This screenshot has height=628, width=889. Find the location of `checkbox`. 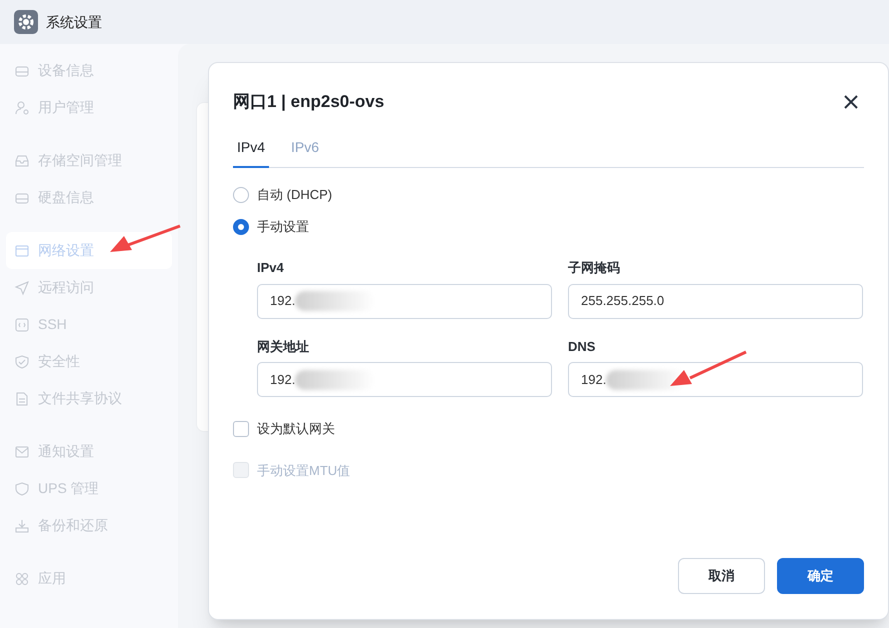

checkbox is located at coordinates (241, 428).